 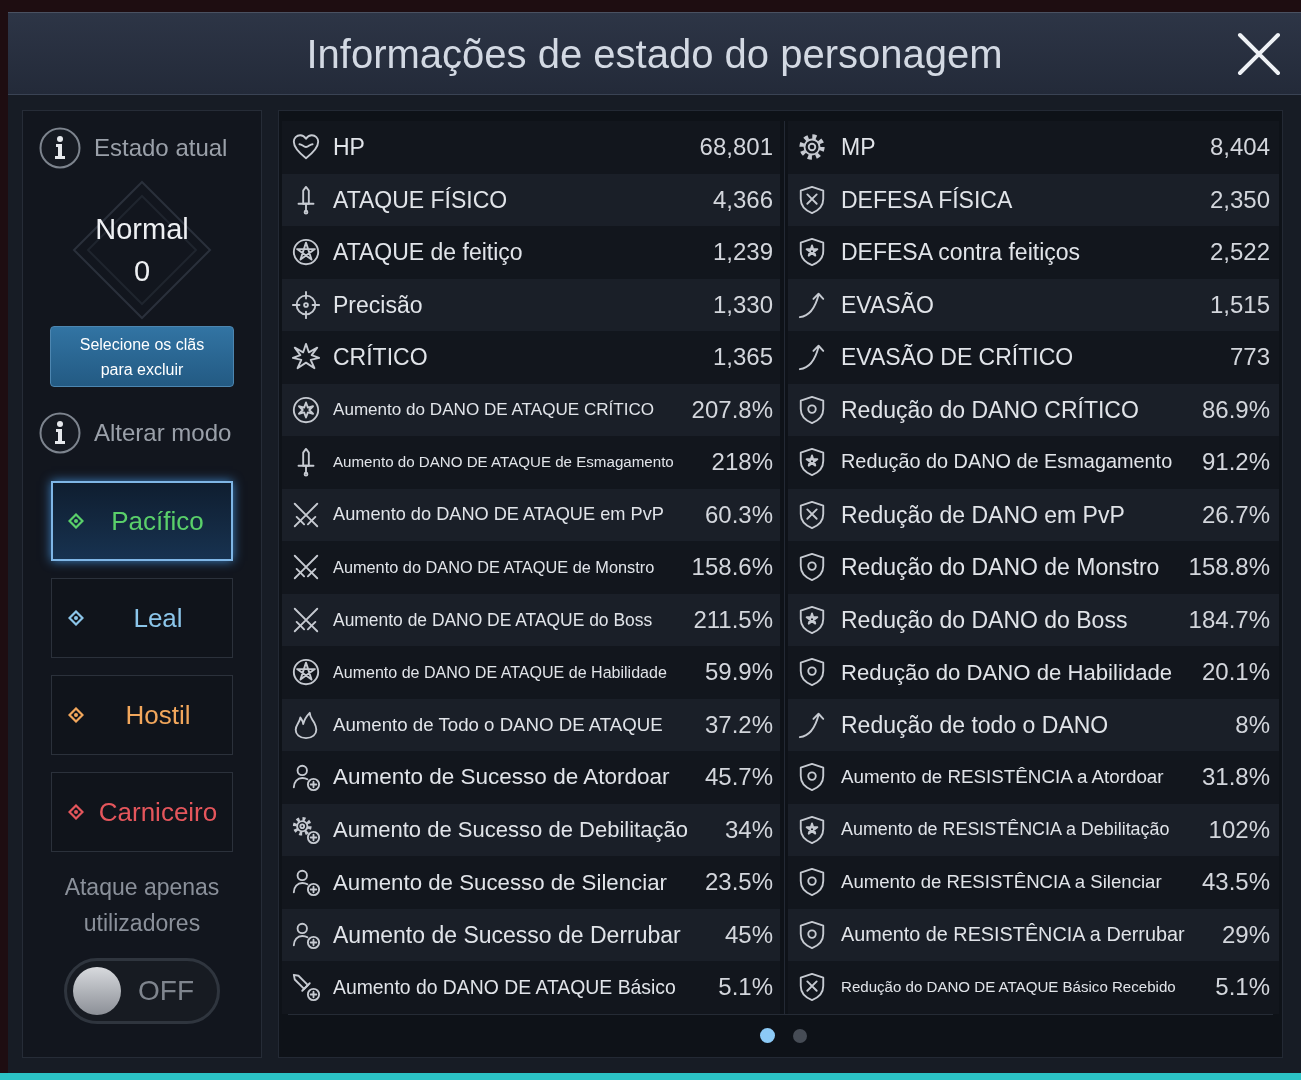 What do you see at coordinates (500, 673) in the screenshot?
I see `stat-label: Aumento de DANO DE ATAQUE de Habilidade` at bounding box center [500, 673].